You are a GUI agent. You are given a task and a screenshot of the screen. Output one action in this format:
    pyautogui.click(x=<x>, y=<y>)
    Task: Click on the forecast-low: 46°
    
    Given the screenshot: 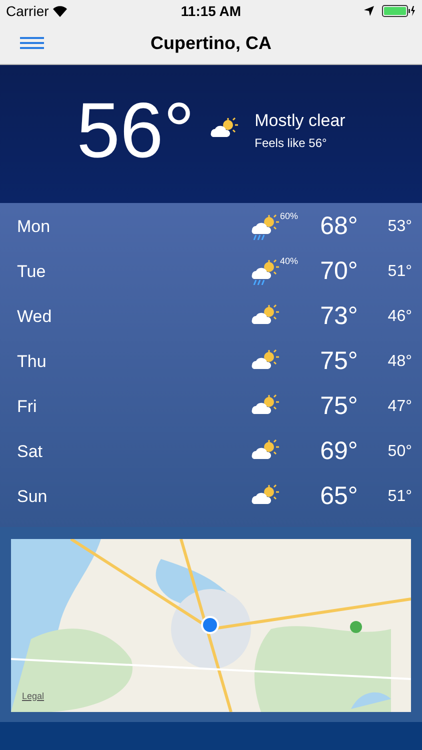 What is the action you would take?
    pyautogui.click(x=399, y=316)
    